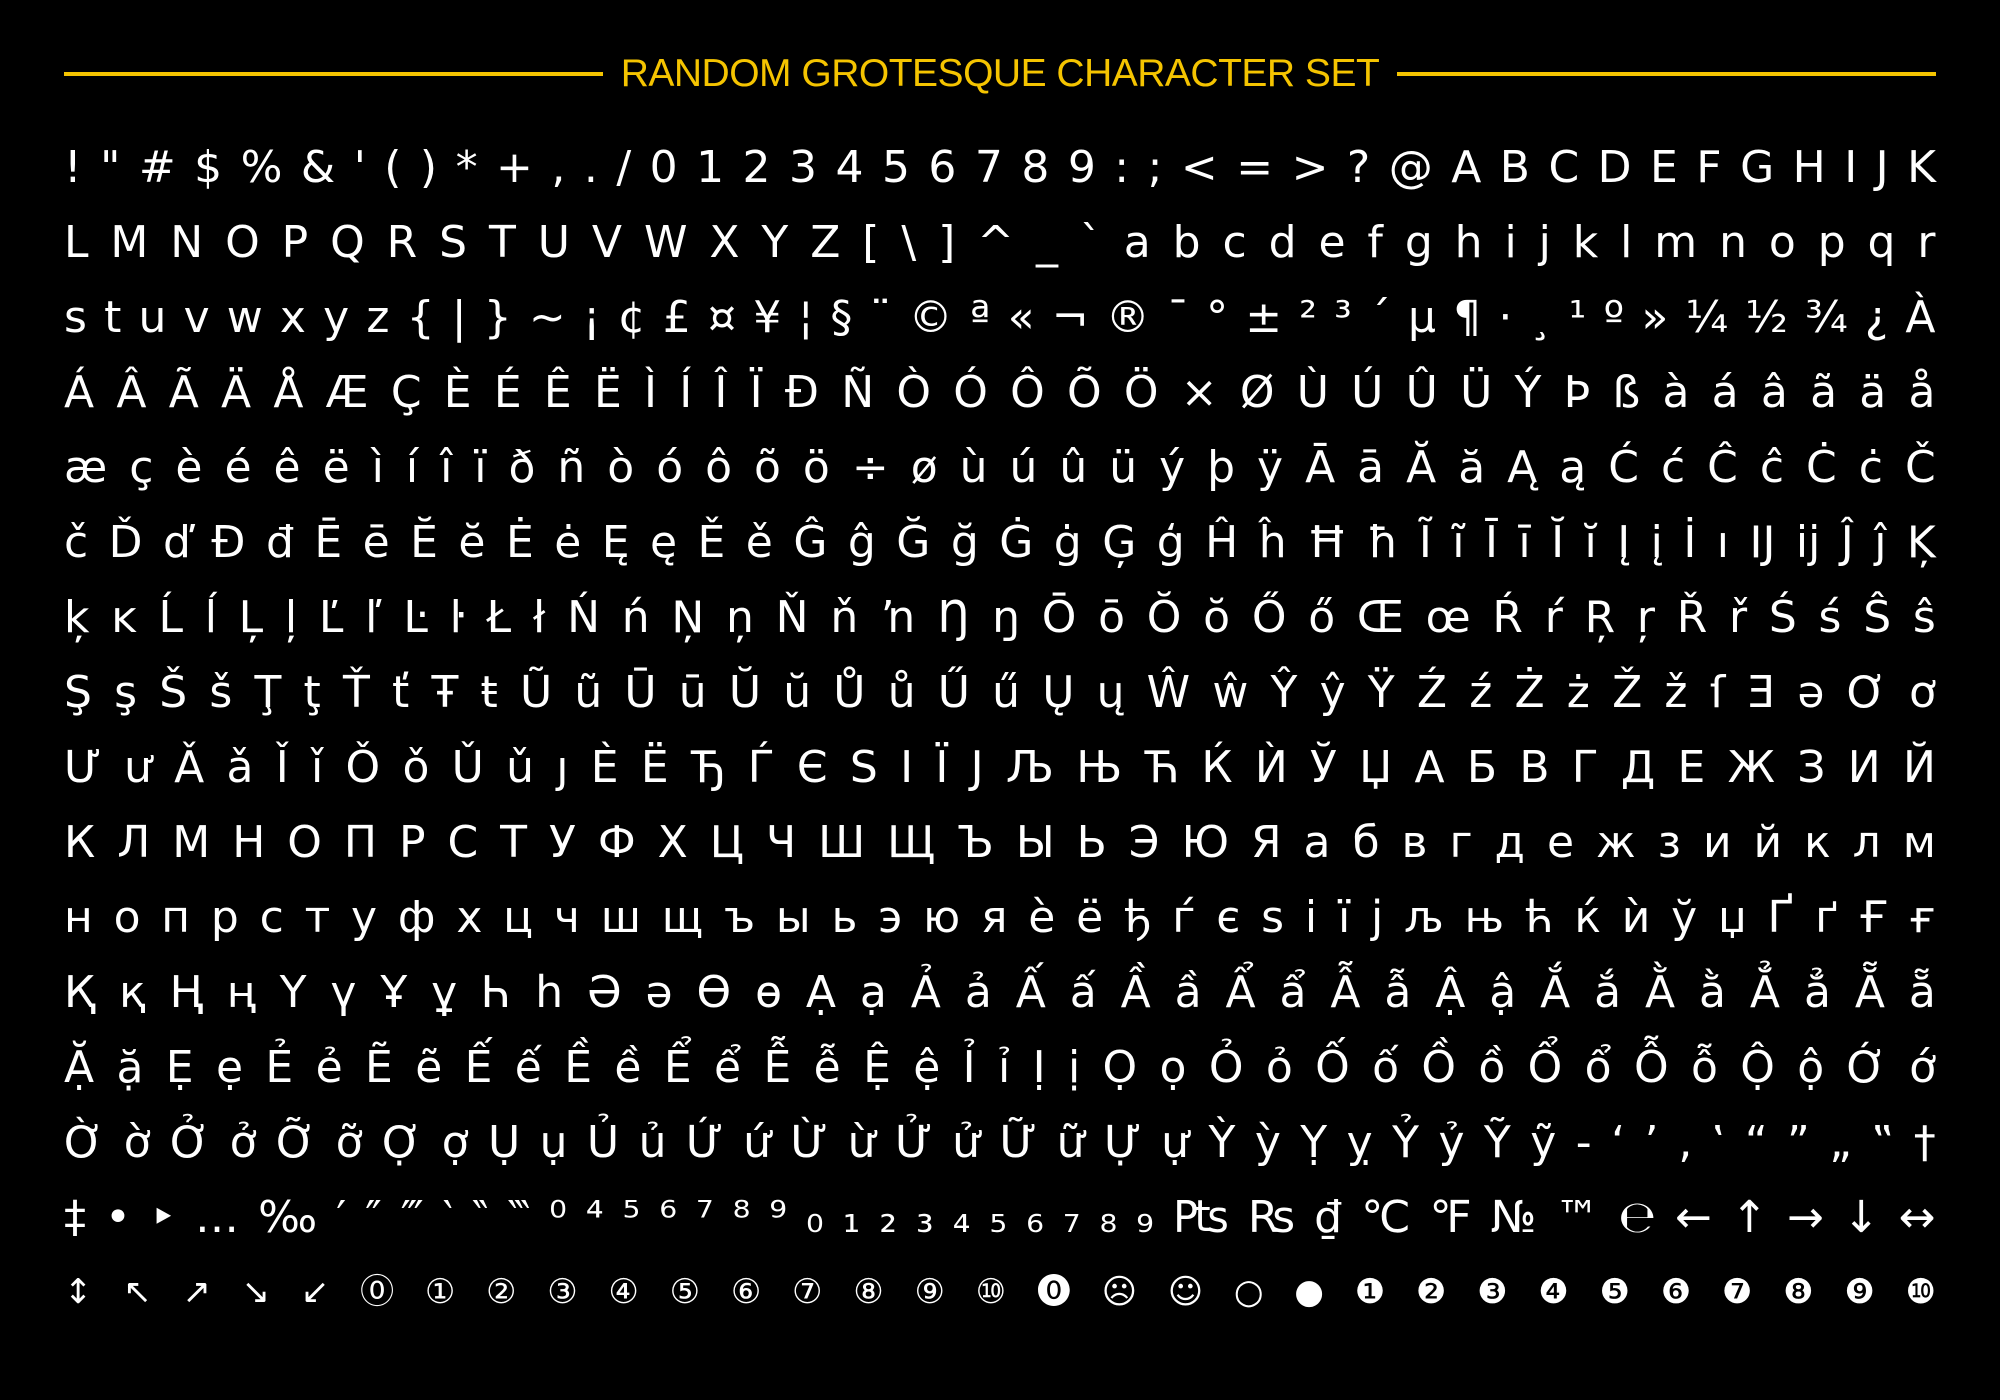 This screenshot has height=1400, width=2000. Describe the element at coordinates (86, 467) in the screenshot. I see `glyph: æ` at that location.